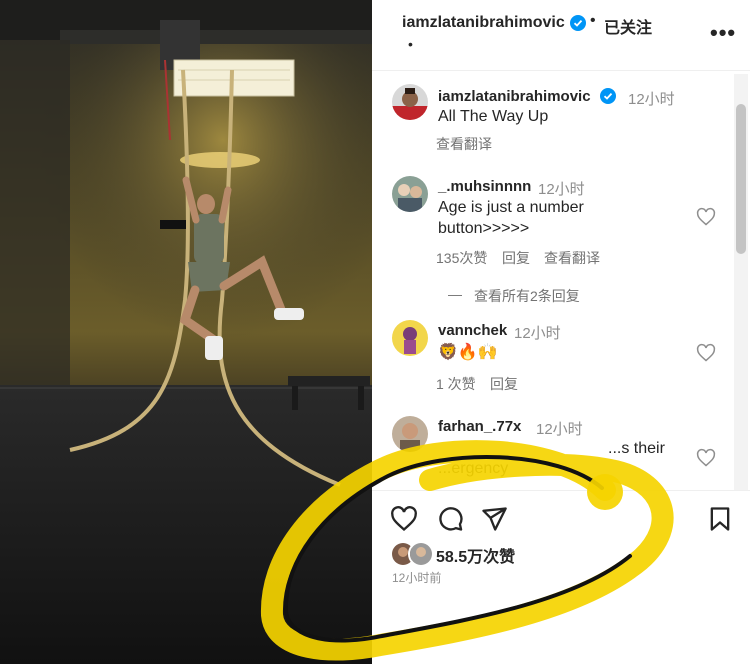 The width and height of the screenshot is (750, 665). I want to click on comment-bubble-icon, so click(450, 519).